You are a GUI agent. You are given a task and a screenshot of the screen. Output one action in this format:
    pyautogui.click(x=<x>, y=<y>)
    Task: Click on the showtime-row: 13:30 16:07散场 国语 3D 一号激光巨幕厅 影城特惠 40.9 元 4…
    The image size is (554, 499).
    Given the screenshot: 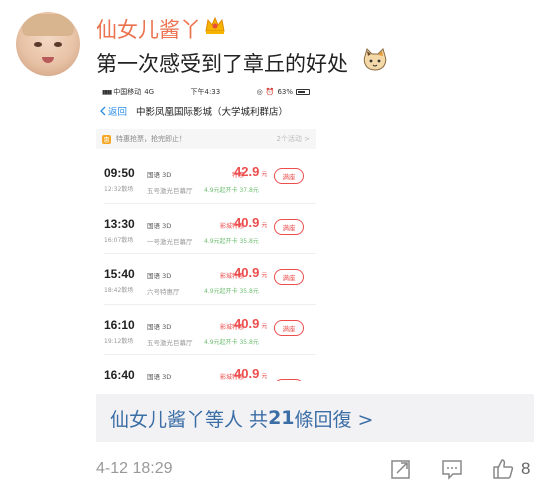 What is the action you would take?
    pyautogui.click(x=210, y=229)
    